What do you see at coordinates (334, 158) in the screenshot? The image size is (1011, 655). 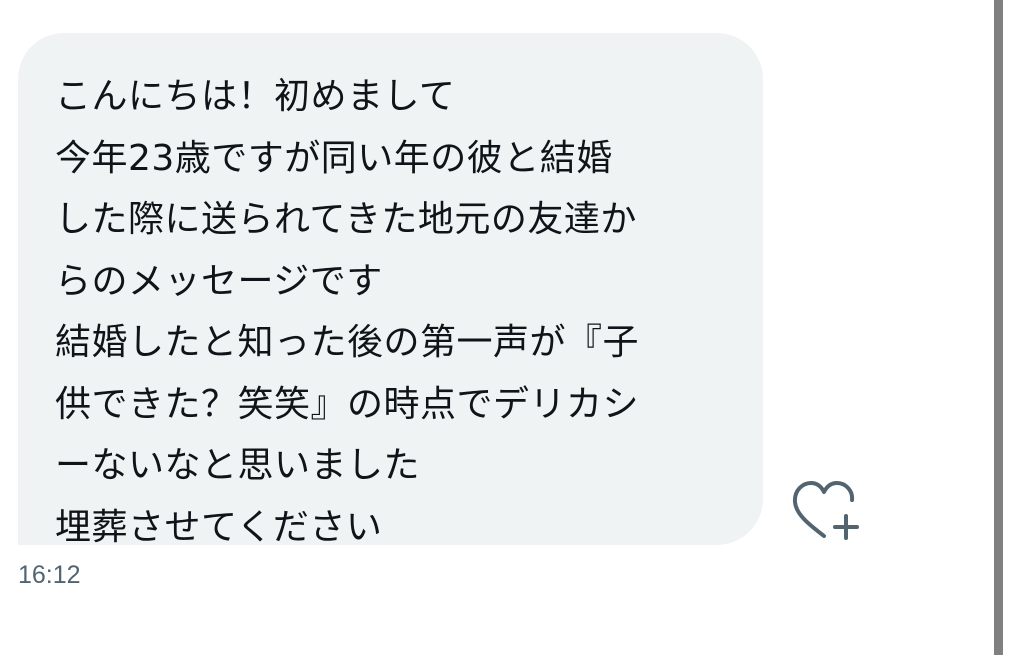 I see `message-line: 今年23歳ですが同い年の彼と結婚` at bounding box center [334, 158].